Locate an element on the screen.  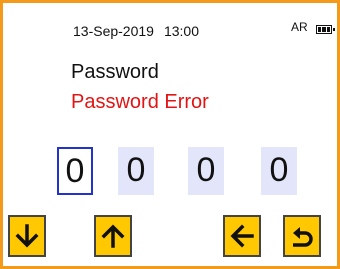
arrow-left-icon is located at coordinates (242, 236).